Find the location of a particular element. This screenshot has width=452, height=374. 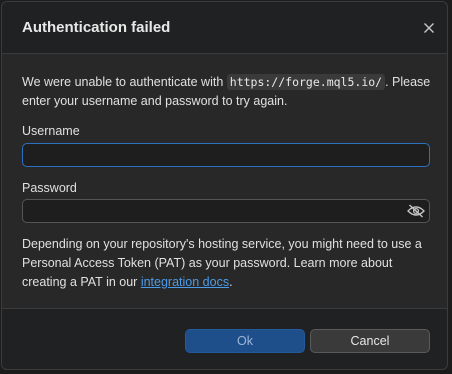

background-strip is located at coordinates (226, 372).